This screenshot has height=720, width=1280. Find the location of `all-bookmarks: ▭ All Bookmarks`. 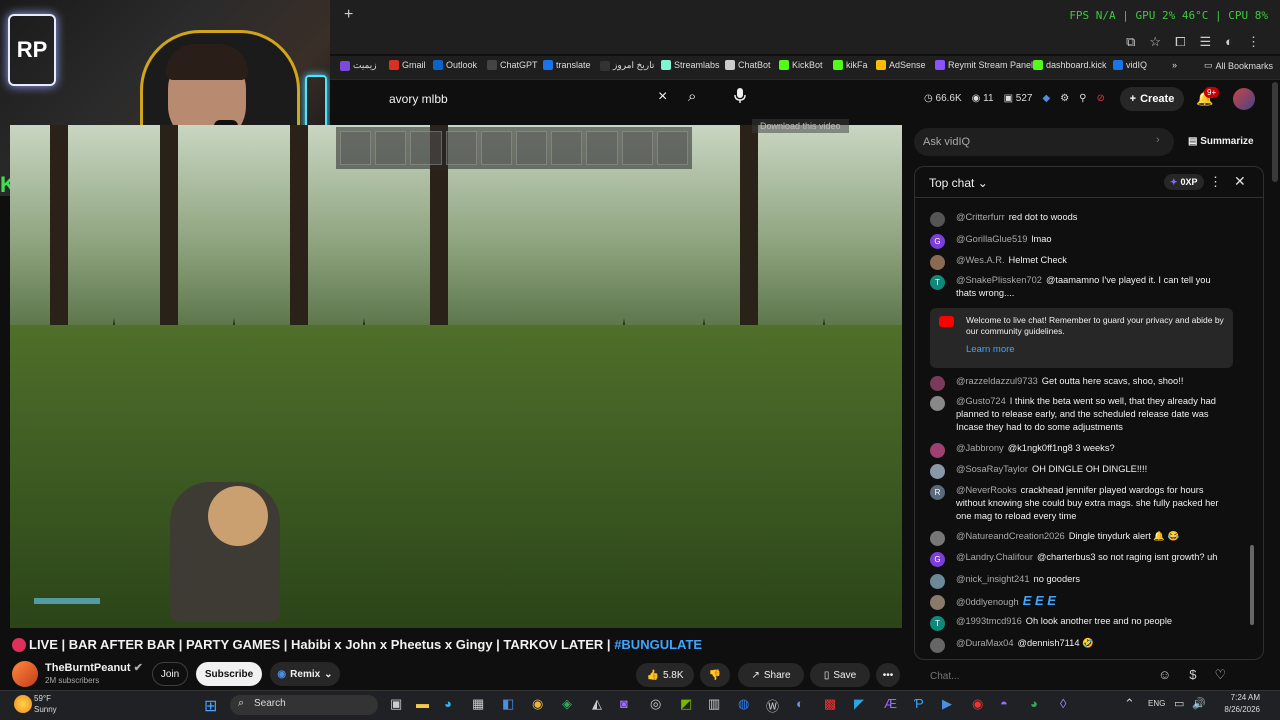

all-bookmarks: ▭ All Bookmarks is located at coordinates (1238, 65).